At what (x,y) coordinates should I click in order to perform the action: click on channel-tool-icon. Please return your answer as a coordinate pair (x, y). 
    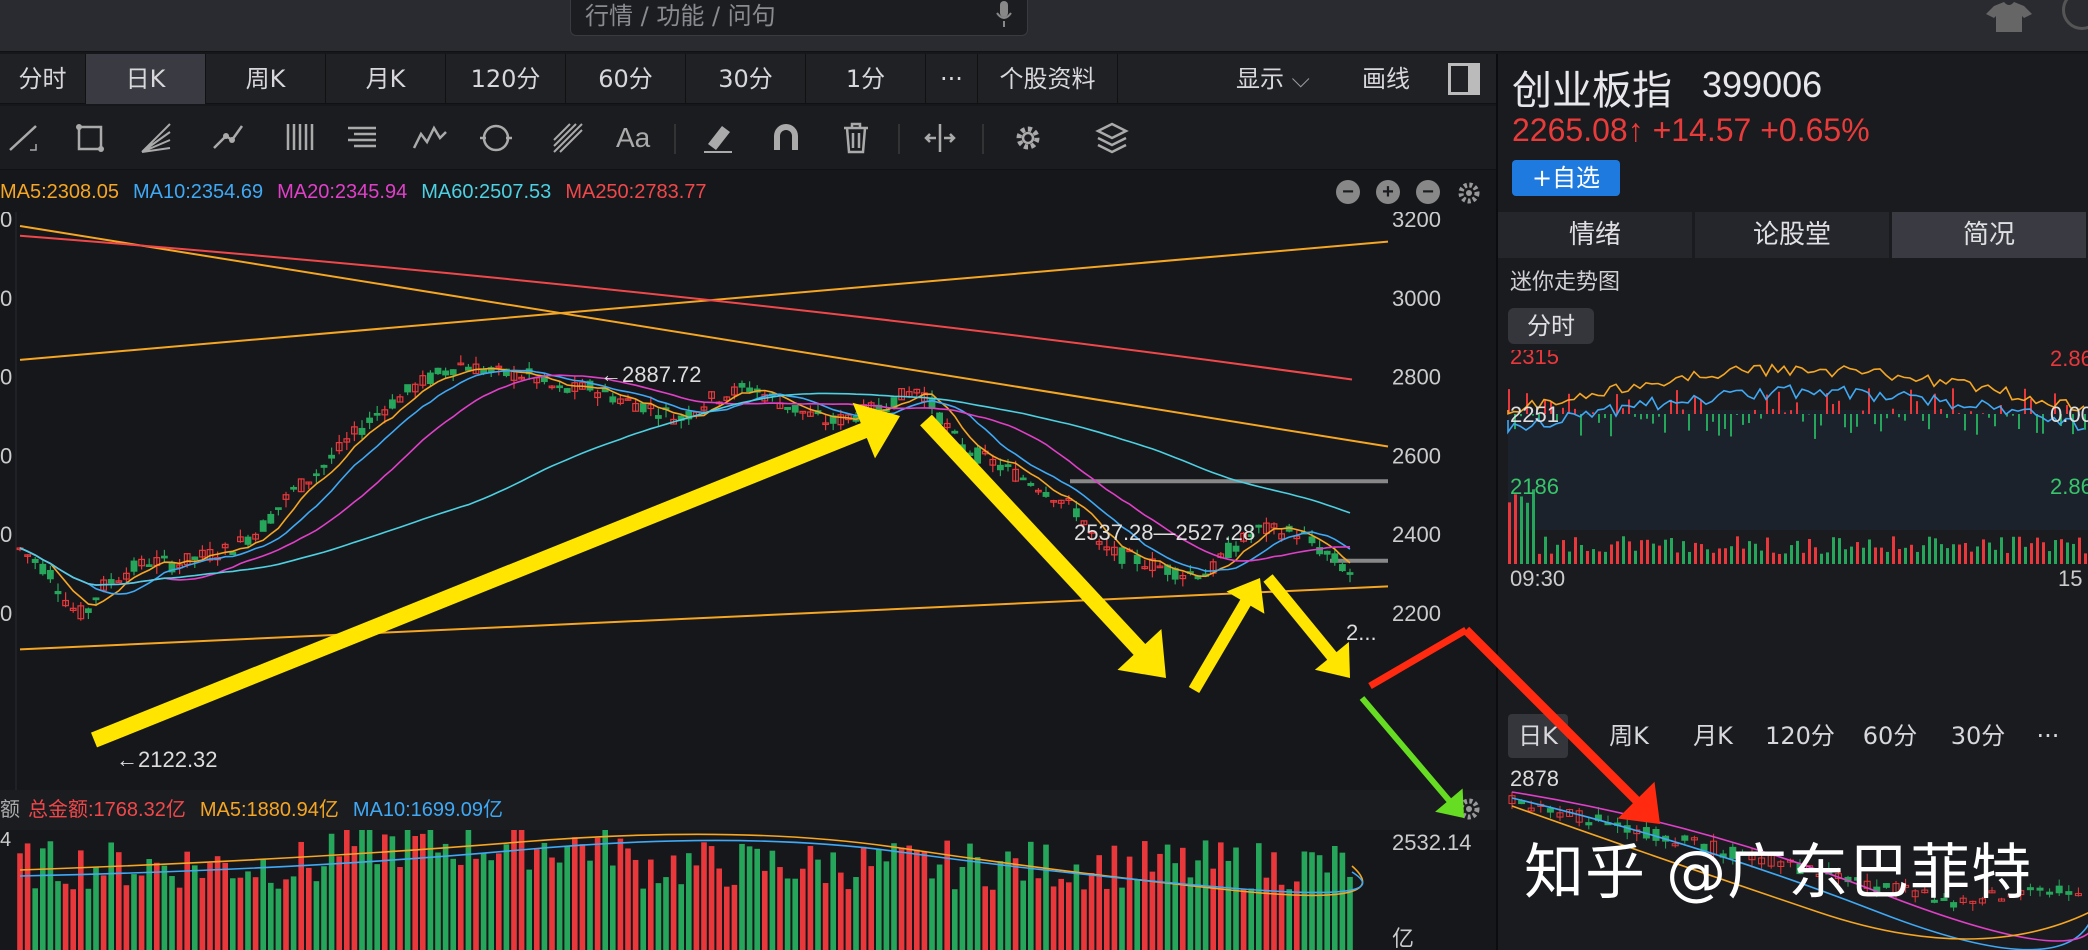
    Looking at the image, I should click on (300, 138).